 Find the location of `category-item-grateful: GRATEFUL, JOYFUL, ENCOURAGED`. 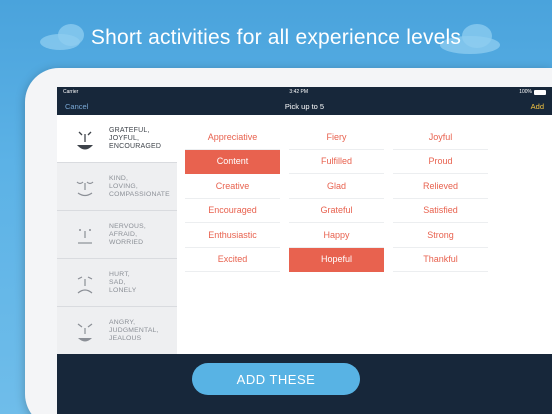

category-item-grateful: GRATEFUL, JOYFUL, ENCOURAGED is located at coordinates (117, 139).